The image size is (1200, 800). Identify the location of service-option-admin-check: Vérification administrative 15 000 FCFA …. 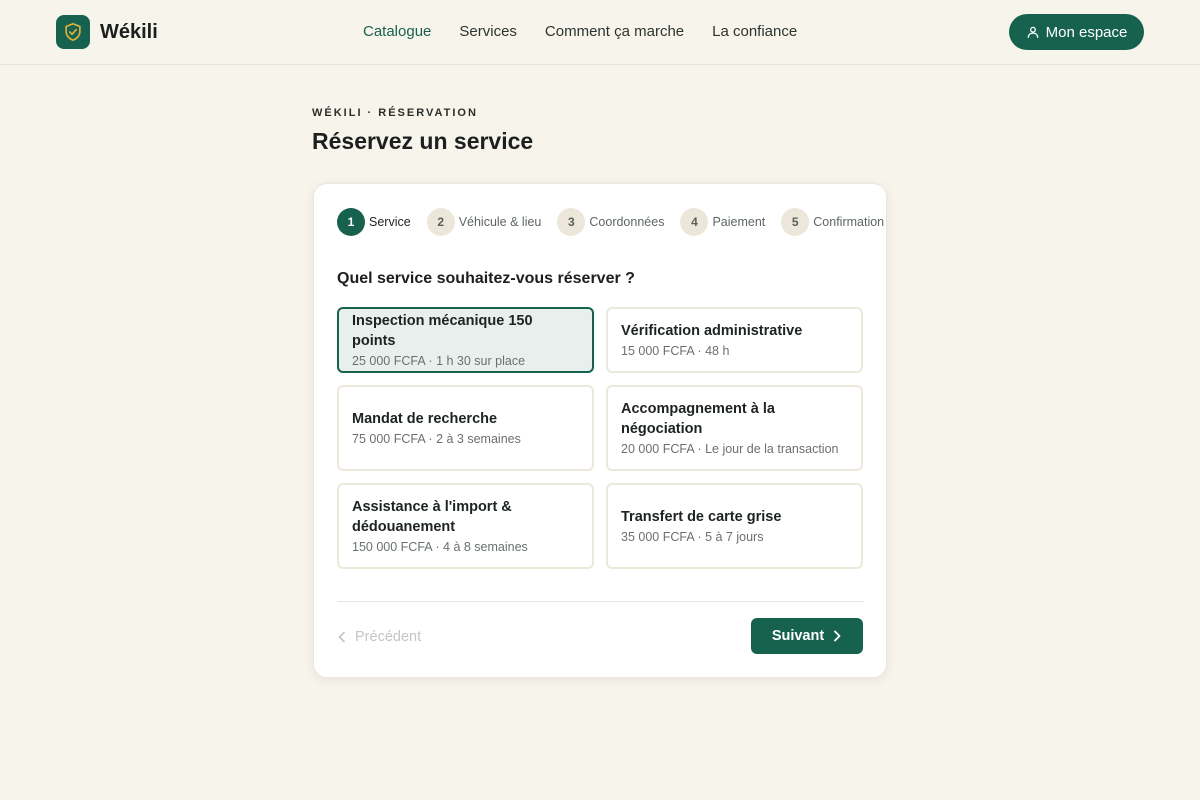
(734, 340).